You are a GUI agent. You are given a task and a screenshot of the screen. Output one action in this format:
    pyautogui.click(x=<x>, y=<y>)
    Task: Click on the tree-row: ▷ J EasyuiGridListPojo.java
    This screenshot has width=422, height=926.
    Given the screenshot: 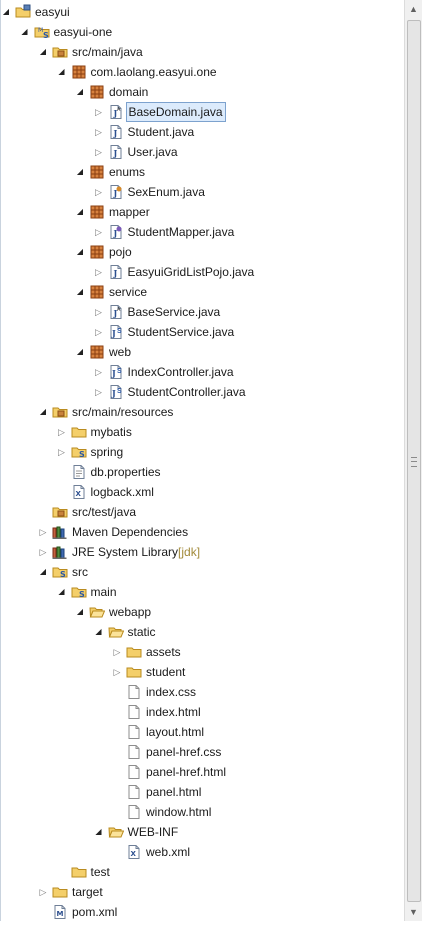 What is the action you would take?
    pyautogui.click(x=203, y=272)
    